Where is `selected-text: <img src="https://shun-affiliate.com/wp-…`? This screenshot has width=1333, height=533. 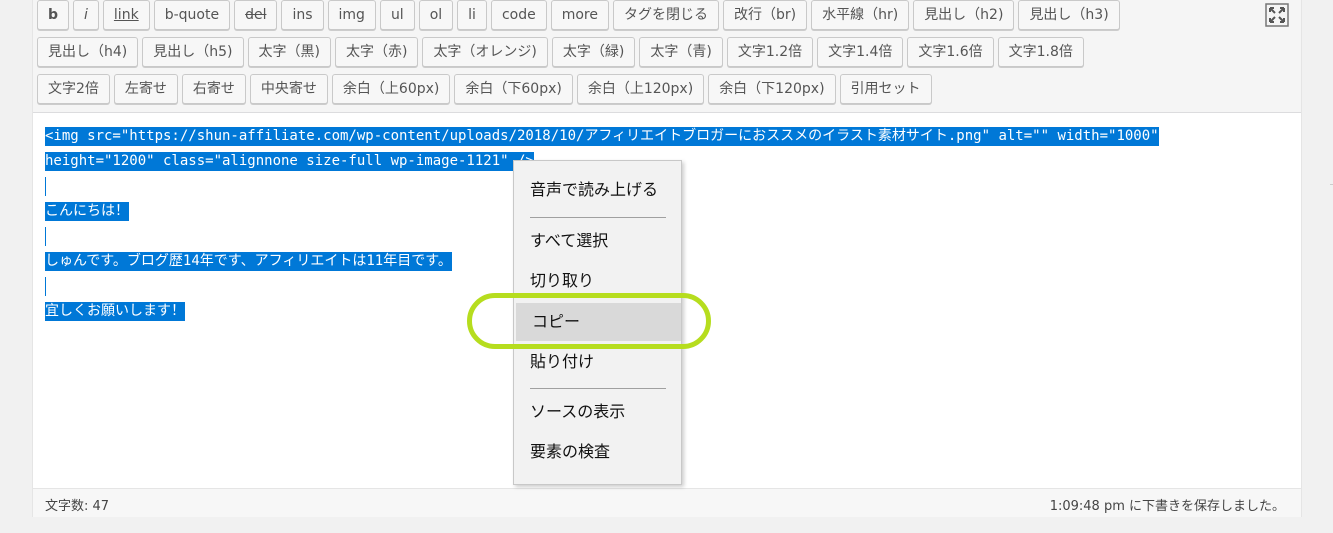 selected-text: <img src="https://shun-affiliate.com/wp-… is located at coordinates (602, 136).